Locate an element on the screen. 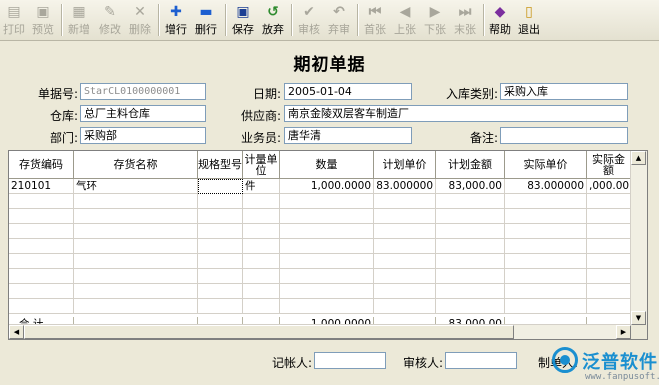 The image size is (659, 385). horizontal-scrollbar: ◀ ▶ is located at coordinates (320, 331).